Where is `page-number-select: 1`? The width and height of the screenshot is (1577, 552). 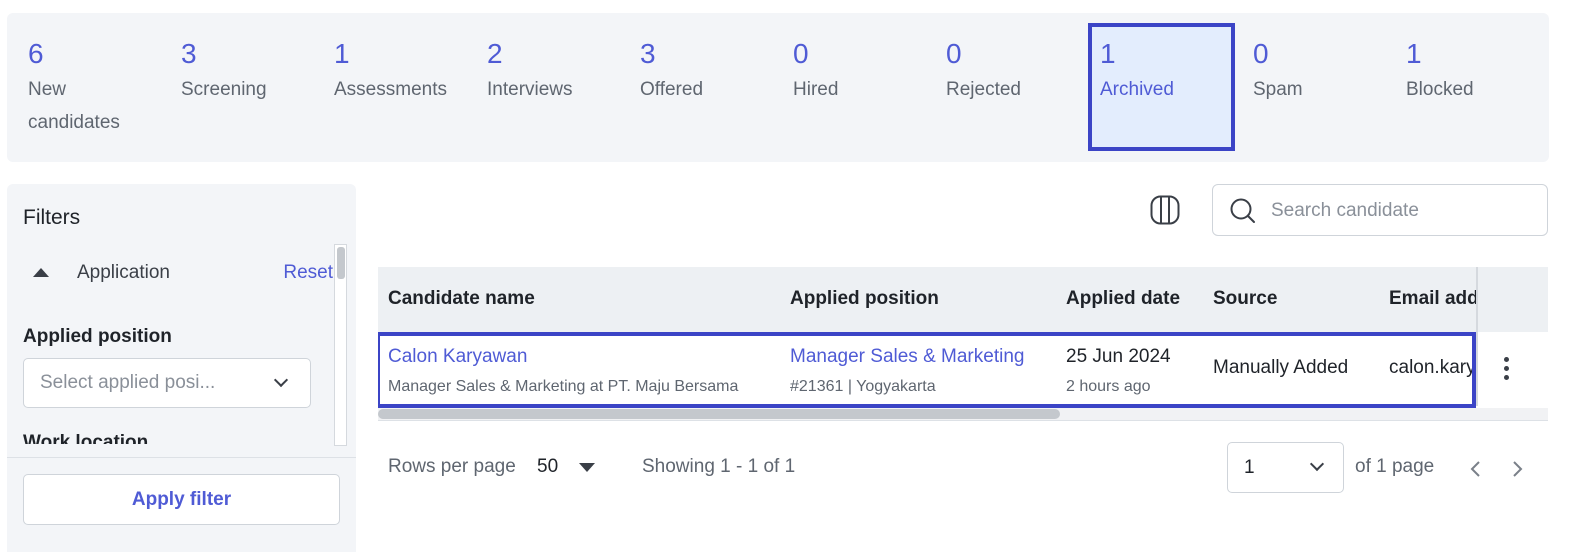
page-number-select: 1 is located at coordinates (1285, 467).